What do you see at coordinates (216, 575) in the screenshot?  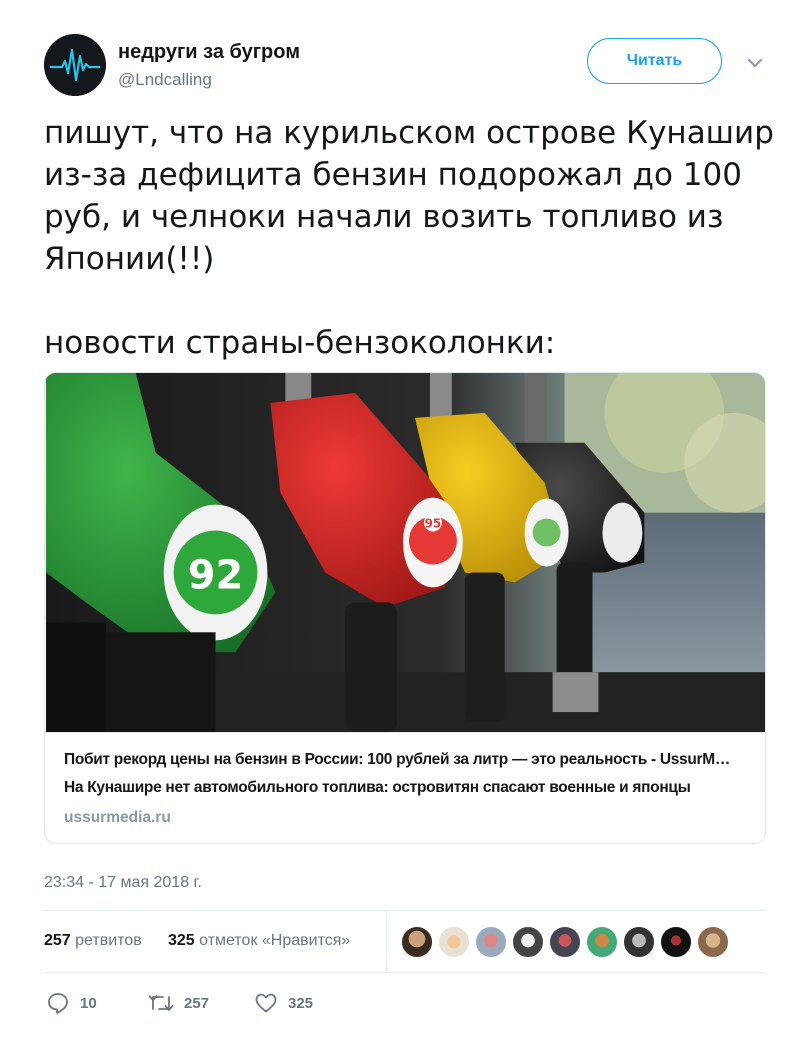 I see `fuel-grade-92-label: 92` at bounding box center [216, 575].